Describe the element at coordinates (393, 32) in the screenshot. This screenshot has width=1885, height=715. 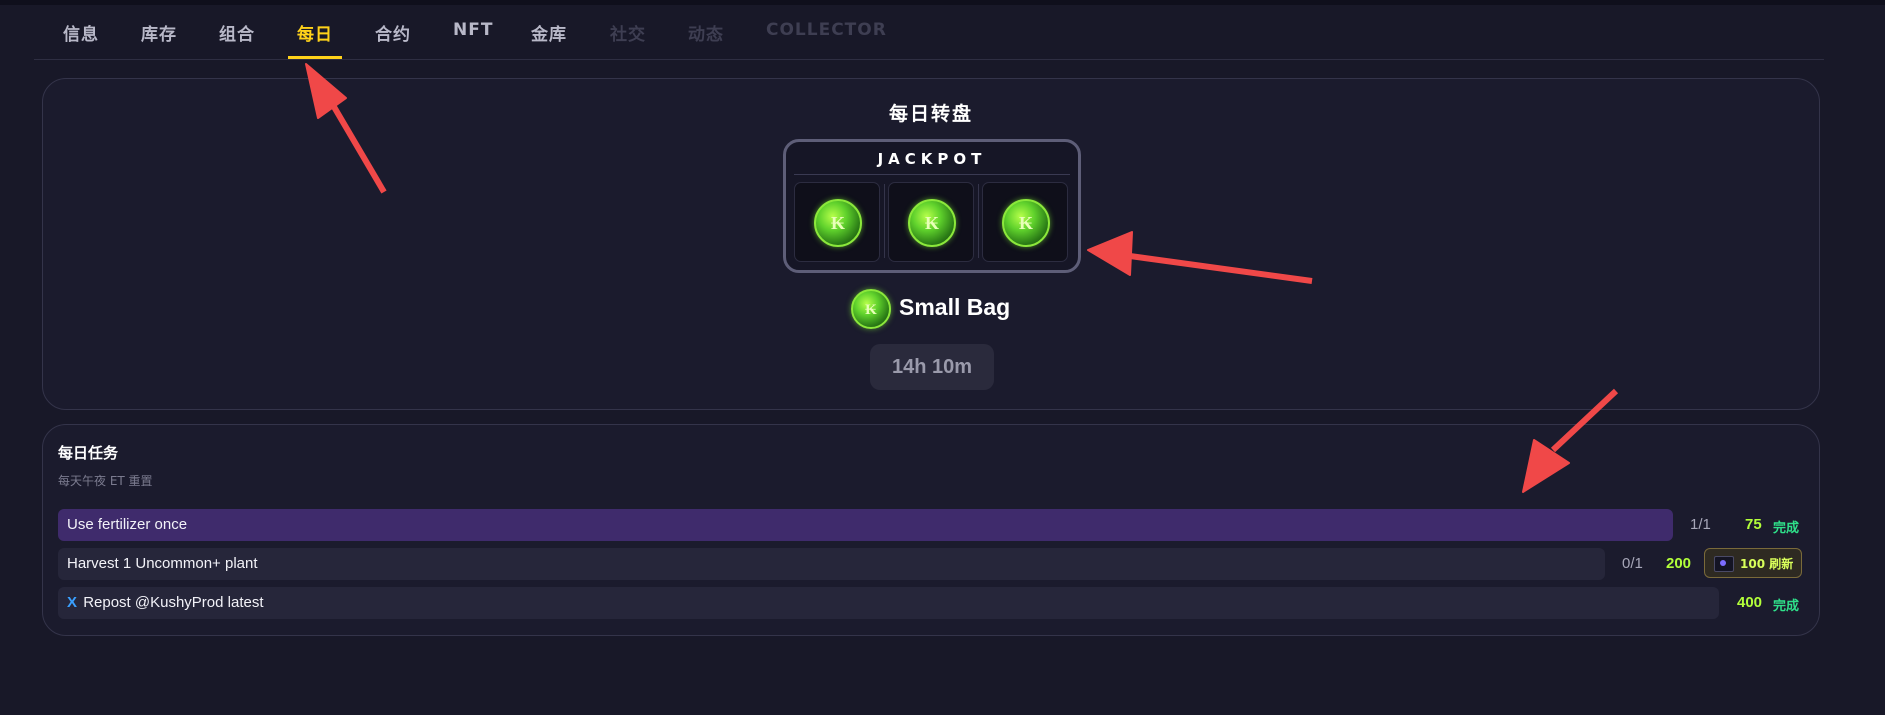
I see `tab-contract: 合约` at that location.